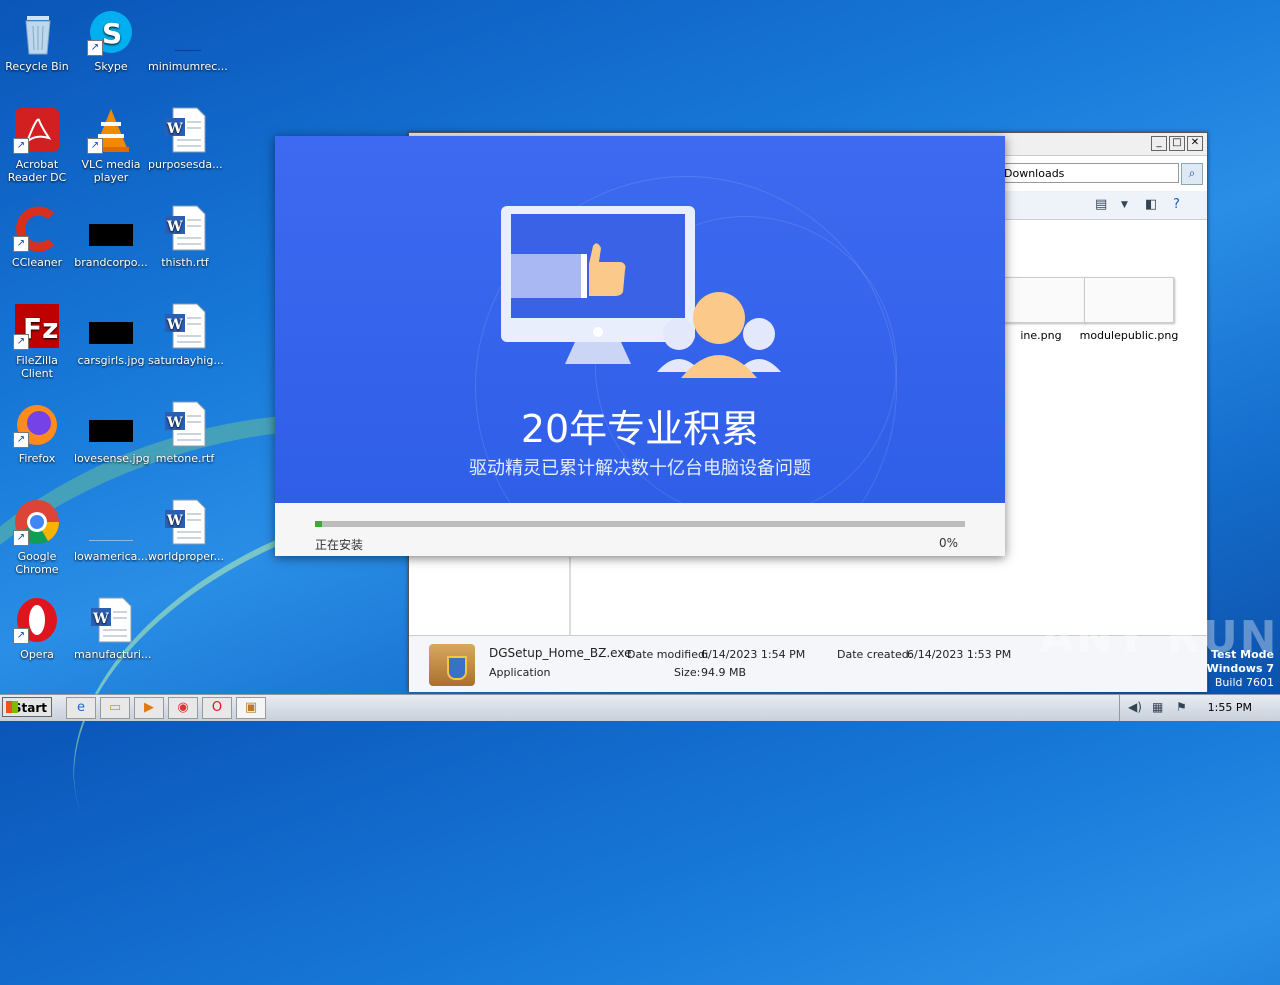 This screenshot has height=985, width=1280. I want to click on desktop-icon-lovesense: lovesense.jpg, so click(112, 432).